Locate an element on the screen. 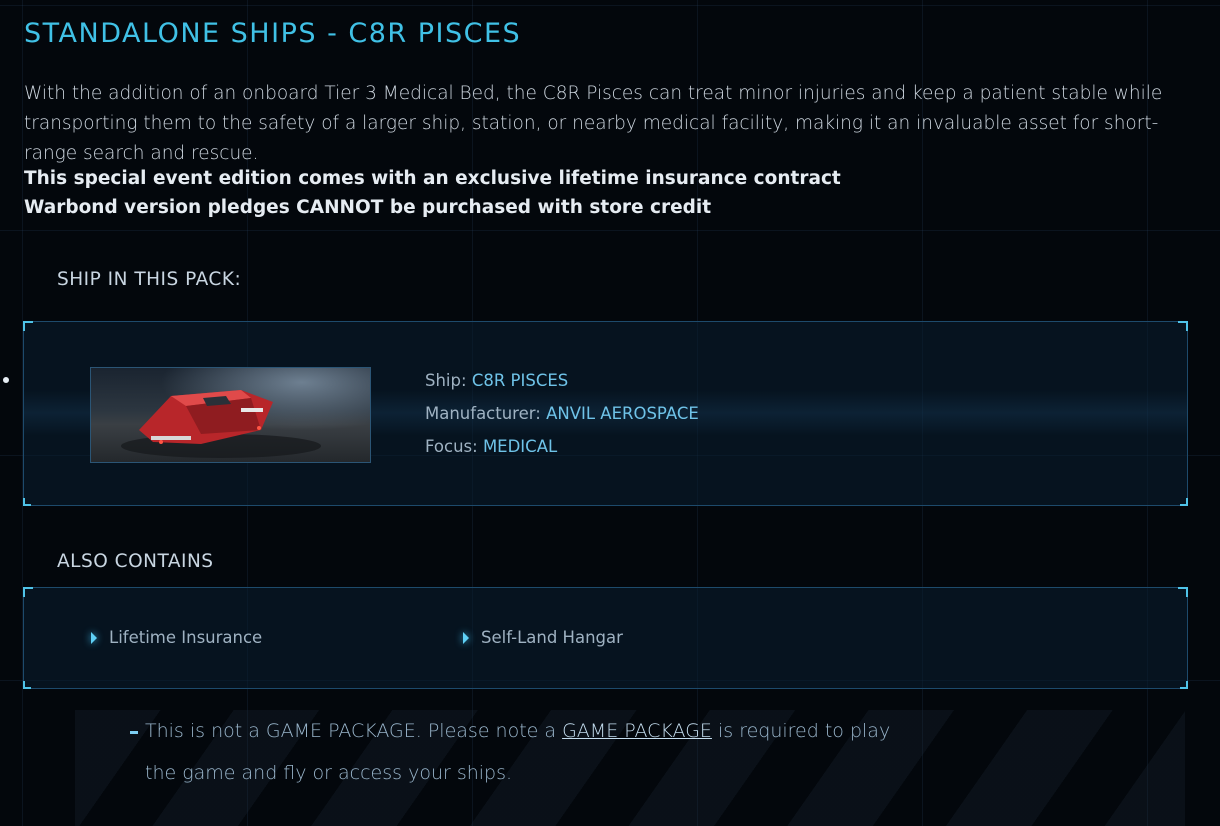 This screenshot has width=1220, height=826. left-bullet-dot is located at coordinates (6, 380).